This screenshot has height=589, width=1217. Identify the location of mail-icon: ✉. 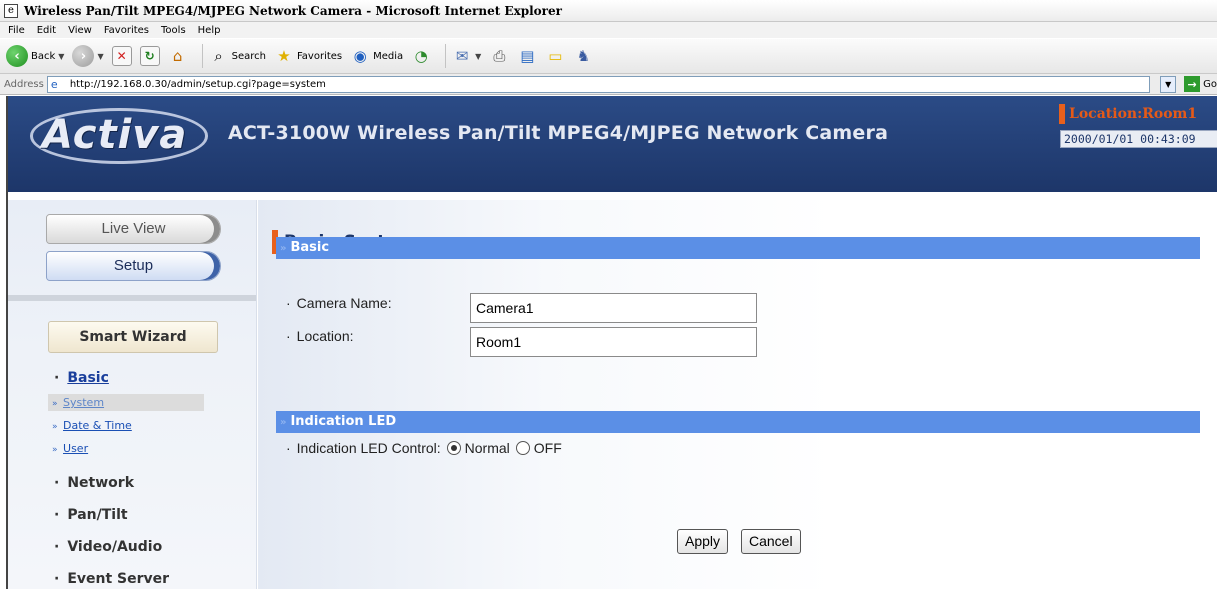
(462, 56).